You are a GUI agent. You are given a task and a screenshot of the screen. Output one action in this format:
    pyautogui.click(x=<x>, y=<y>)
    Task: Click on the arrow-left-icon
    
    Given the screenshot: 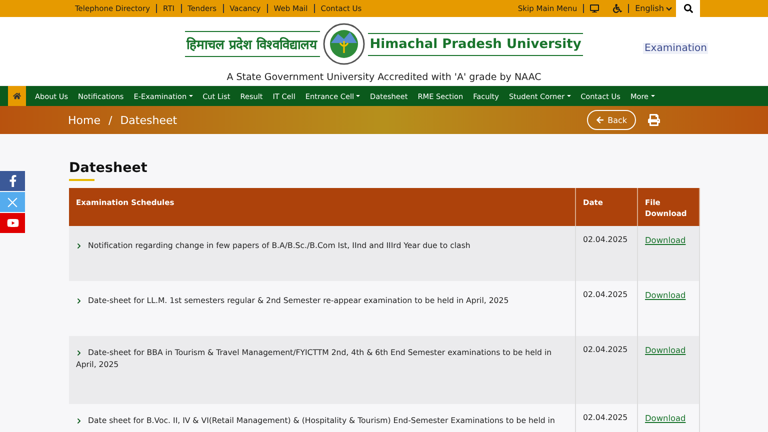 What is the action you would take?
    pyautogui.click(x=600, y=120)
    